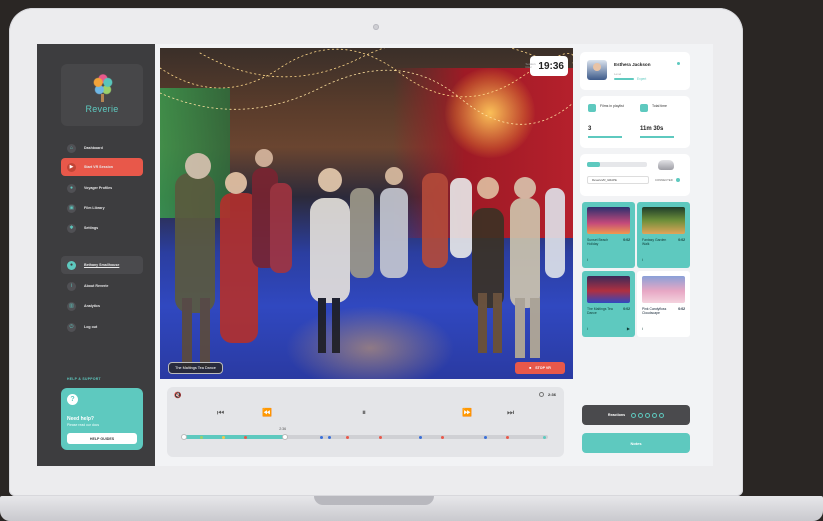  What do you see at coordinates (635, 175) in the screenshot?
I see `headset-connection-card: 22% ReverieVR_GRAPE CONNECTED` at bounding box center [635, 175].